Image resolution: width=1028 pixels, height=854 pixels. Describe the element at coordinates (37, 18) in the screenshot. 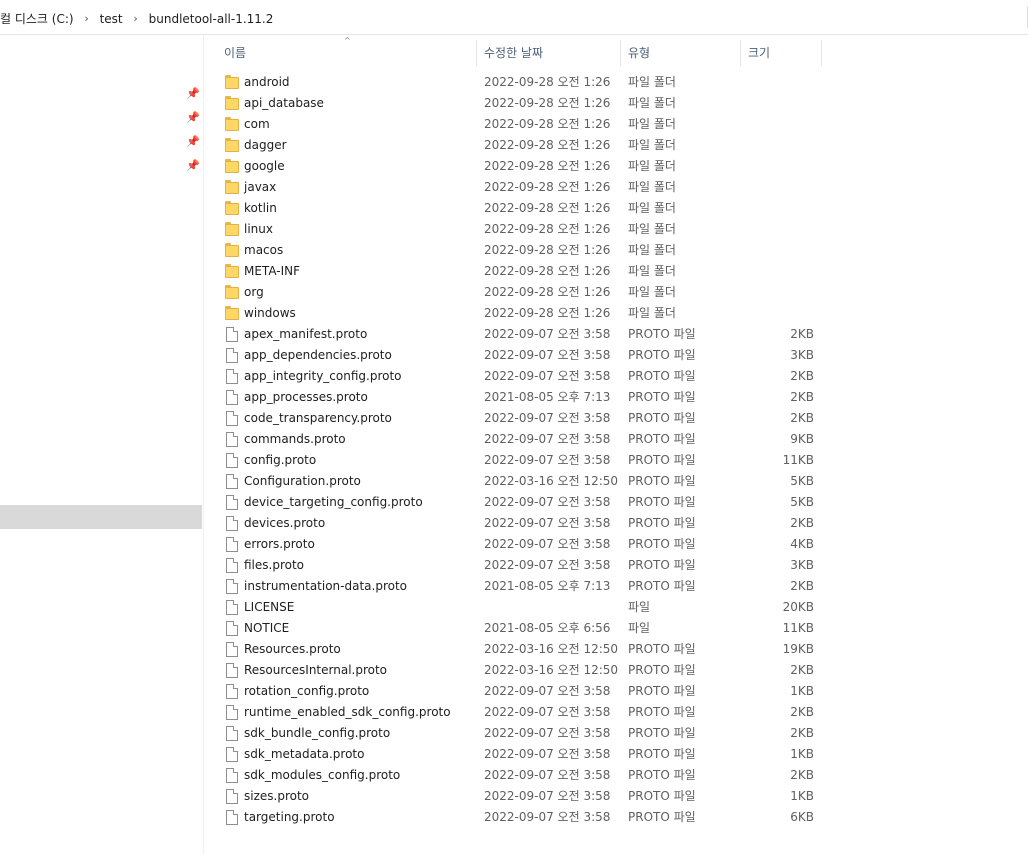

I see `breadcrumb-drive: 컬 디스크 (C:)` at that location.